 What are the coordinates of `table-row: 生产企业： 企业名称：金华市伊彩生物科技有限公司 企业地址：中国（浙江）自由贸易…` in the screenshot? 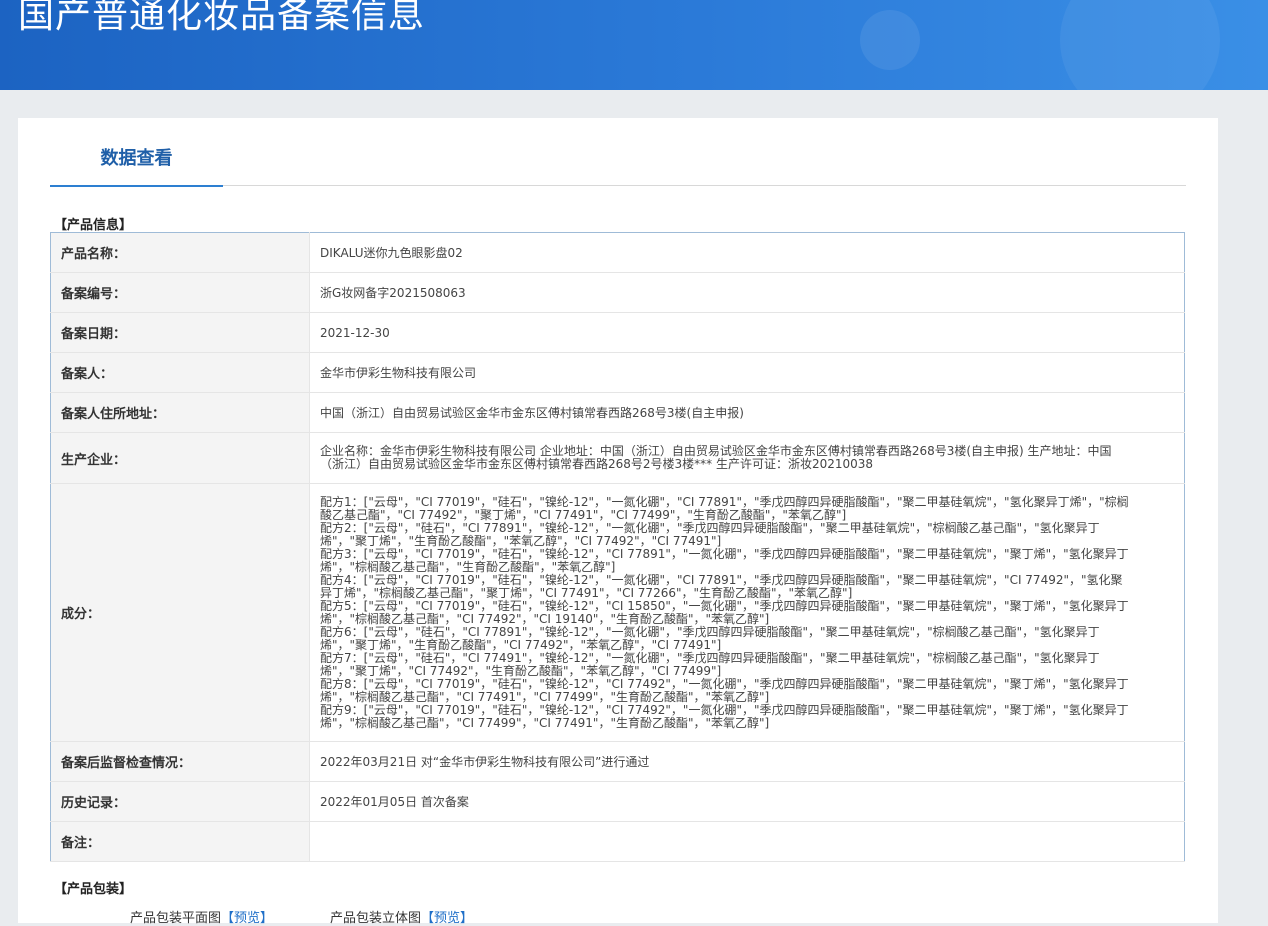 It's located at (617, 458).